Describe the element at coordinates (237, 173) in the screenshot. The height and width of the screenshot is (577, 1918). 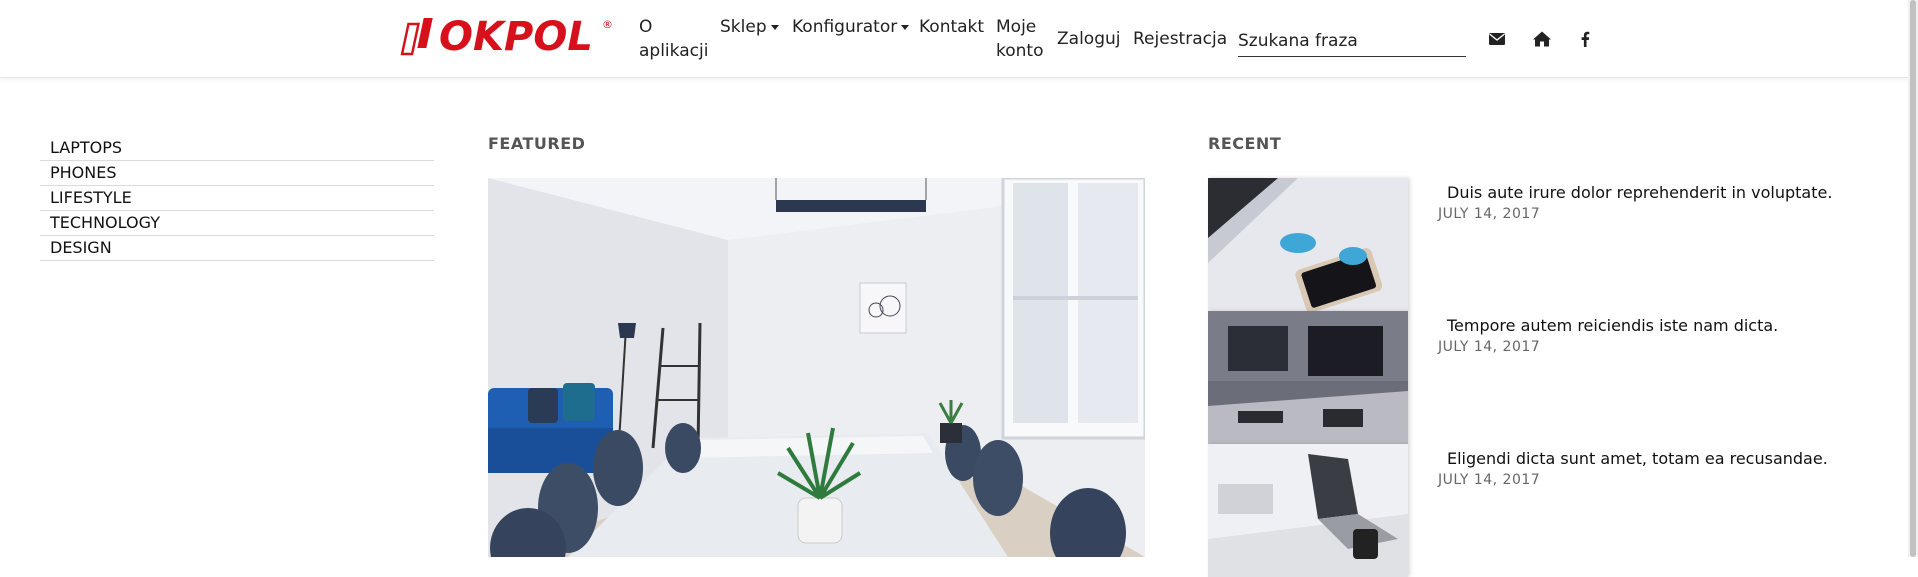
I see `category-item-phones: PHONES` at that location.